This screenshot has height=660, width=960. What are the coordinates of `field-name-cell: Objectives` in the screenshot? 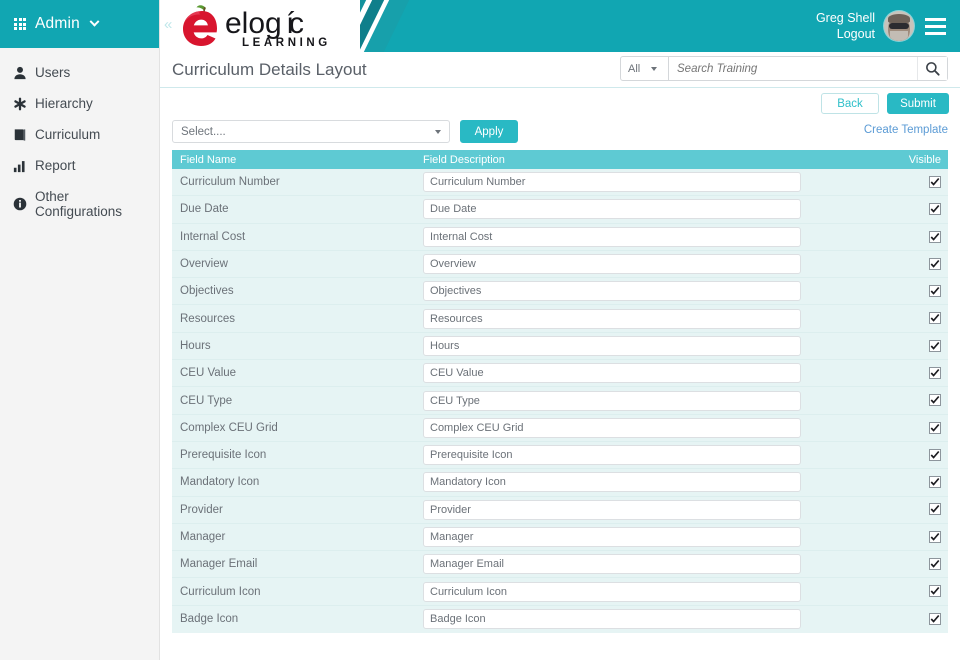 It's located at (207, 291).